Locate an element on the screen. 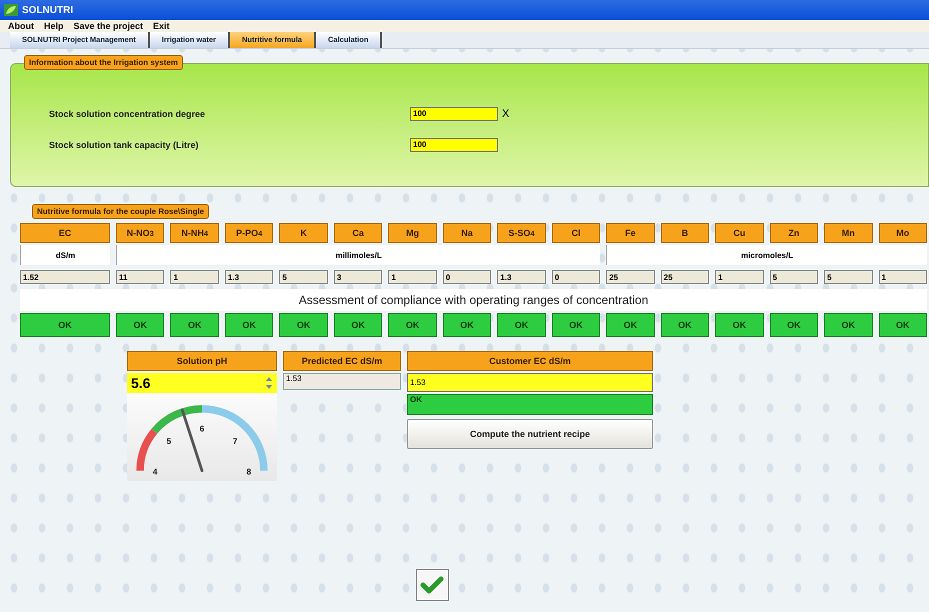 This screenshot has width=929, height=612. menu-item: Help is located at coordinates (54, 26).